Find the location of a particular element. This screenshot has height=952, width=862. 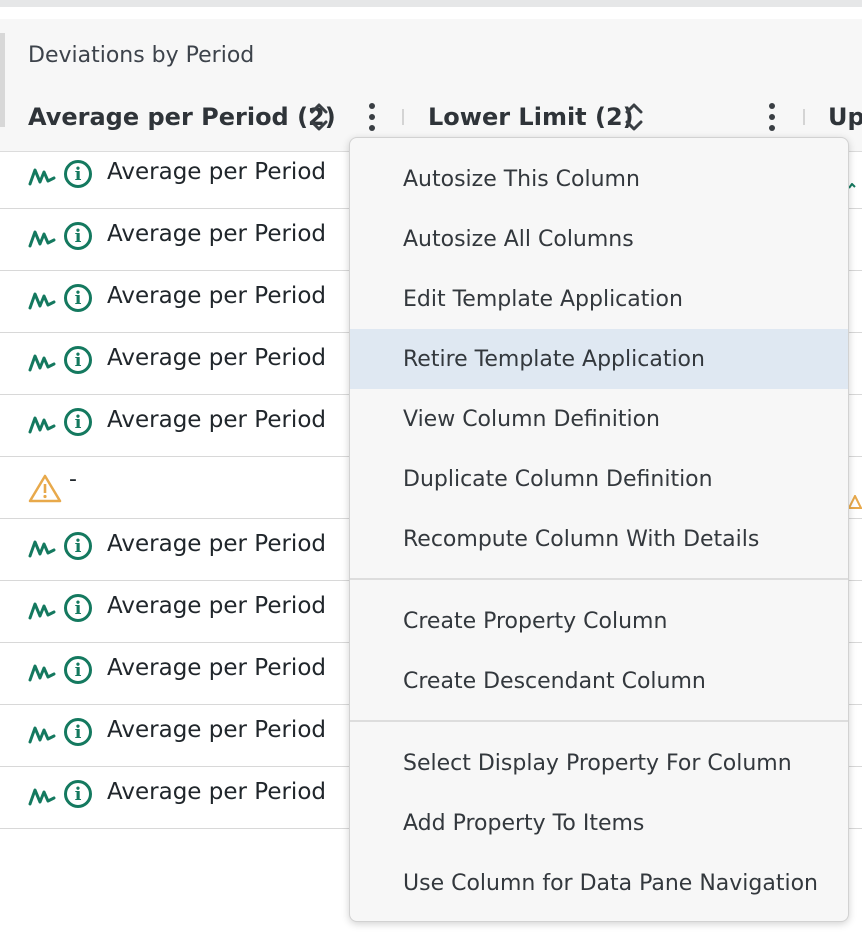

clipped-signal-icon is located at coordinates (852, 186).